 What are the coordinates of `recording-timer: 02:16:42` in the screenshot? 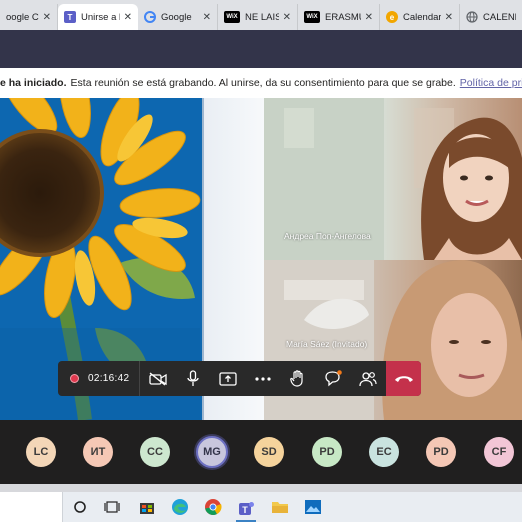 It's located at (99, 378).